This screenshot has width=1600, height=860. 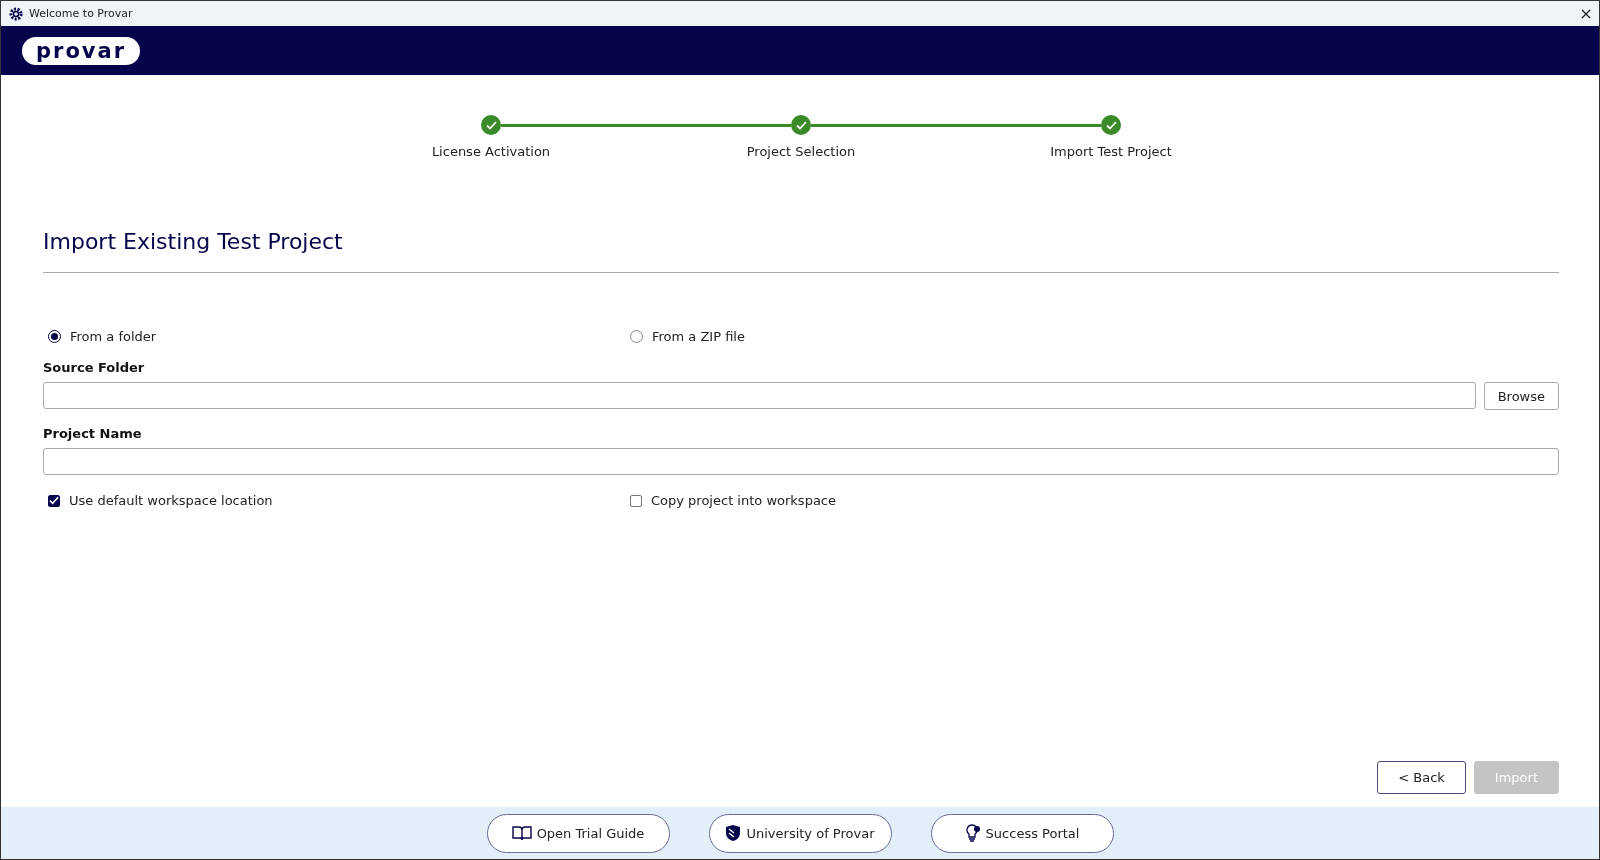 What do you see at coordinates (1521, 396) in the screenshot?
I see `browse-button: Browse` at bounding box center [1521, 396].